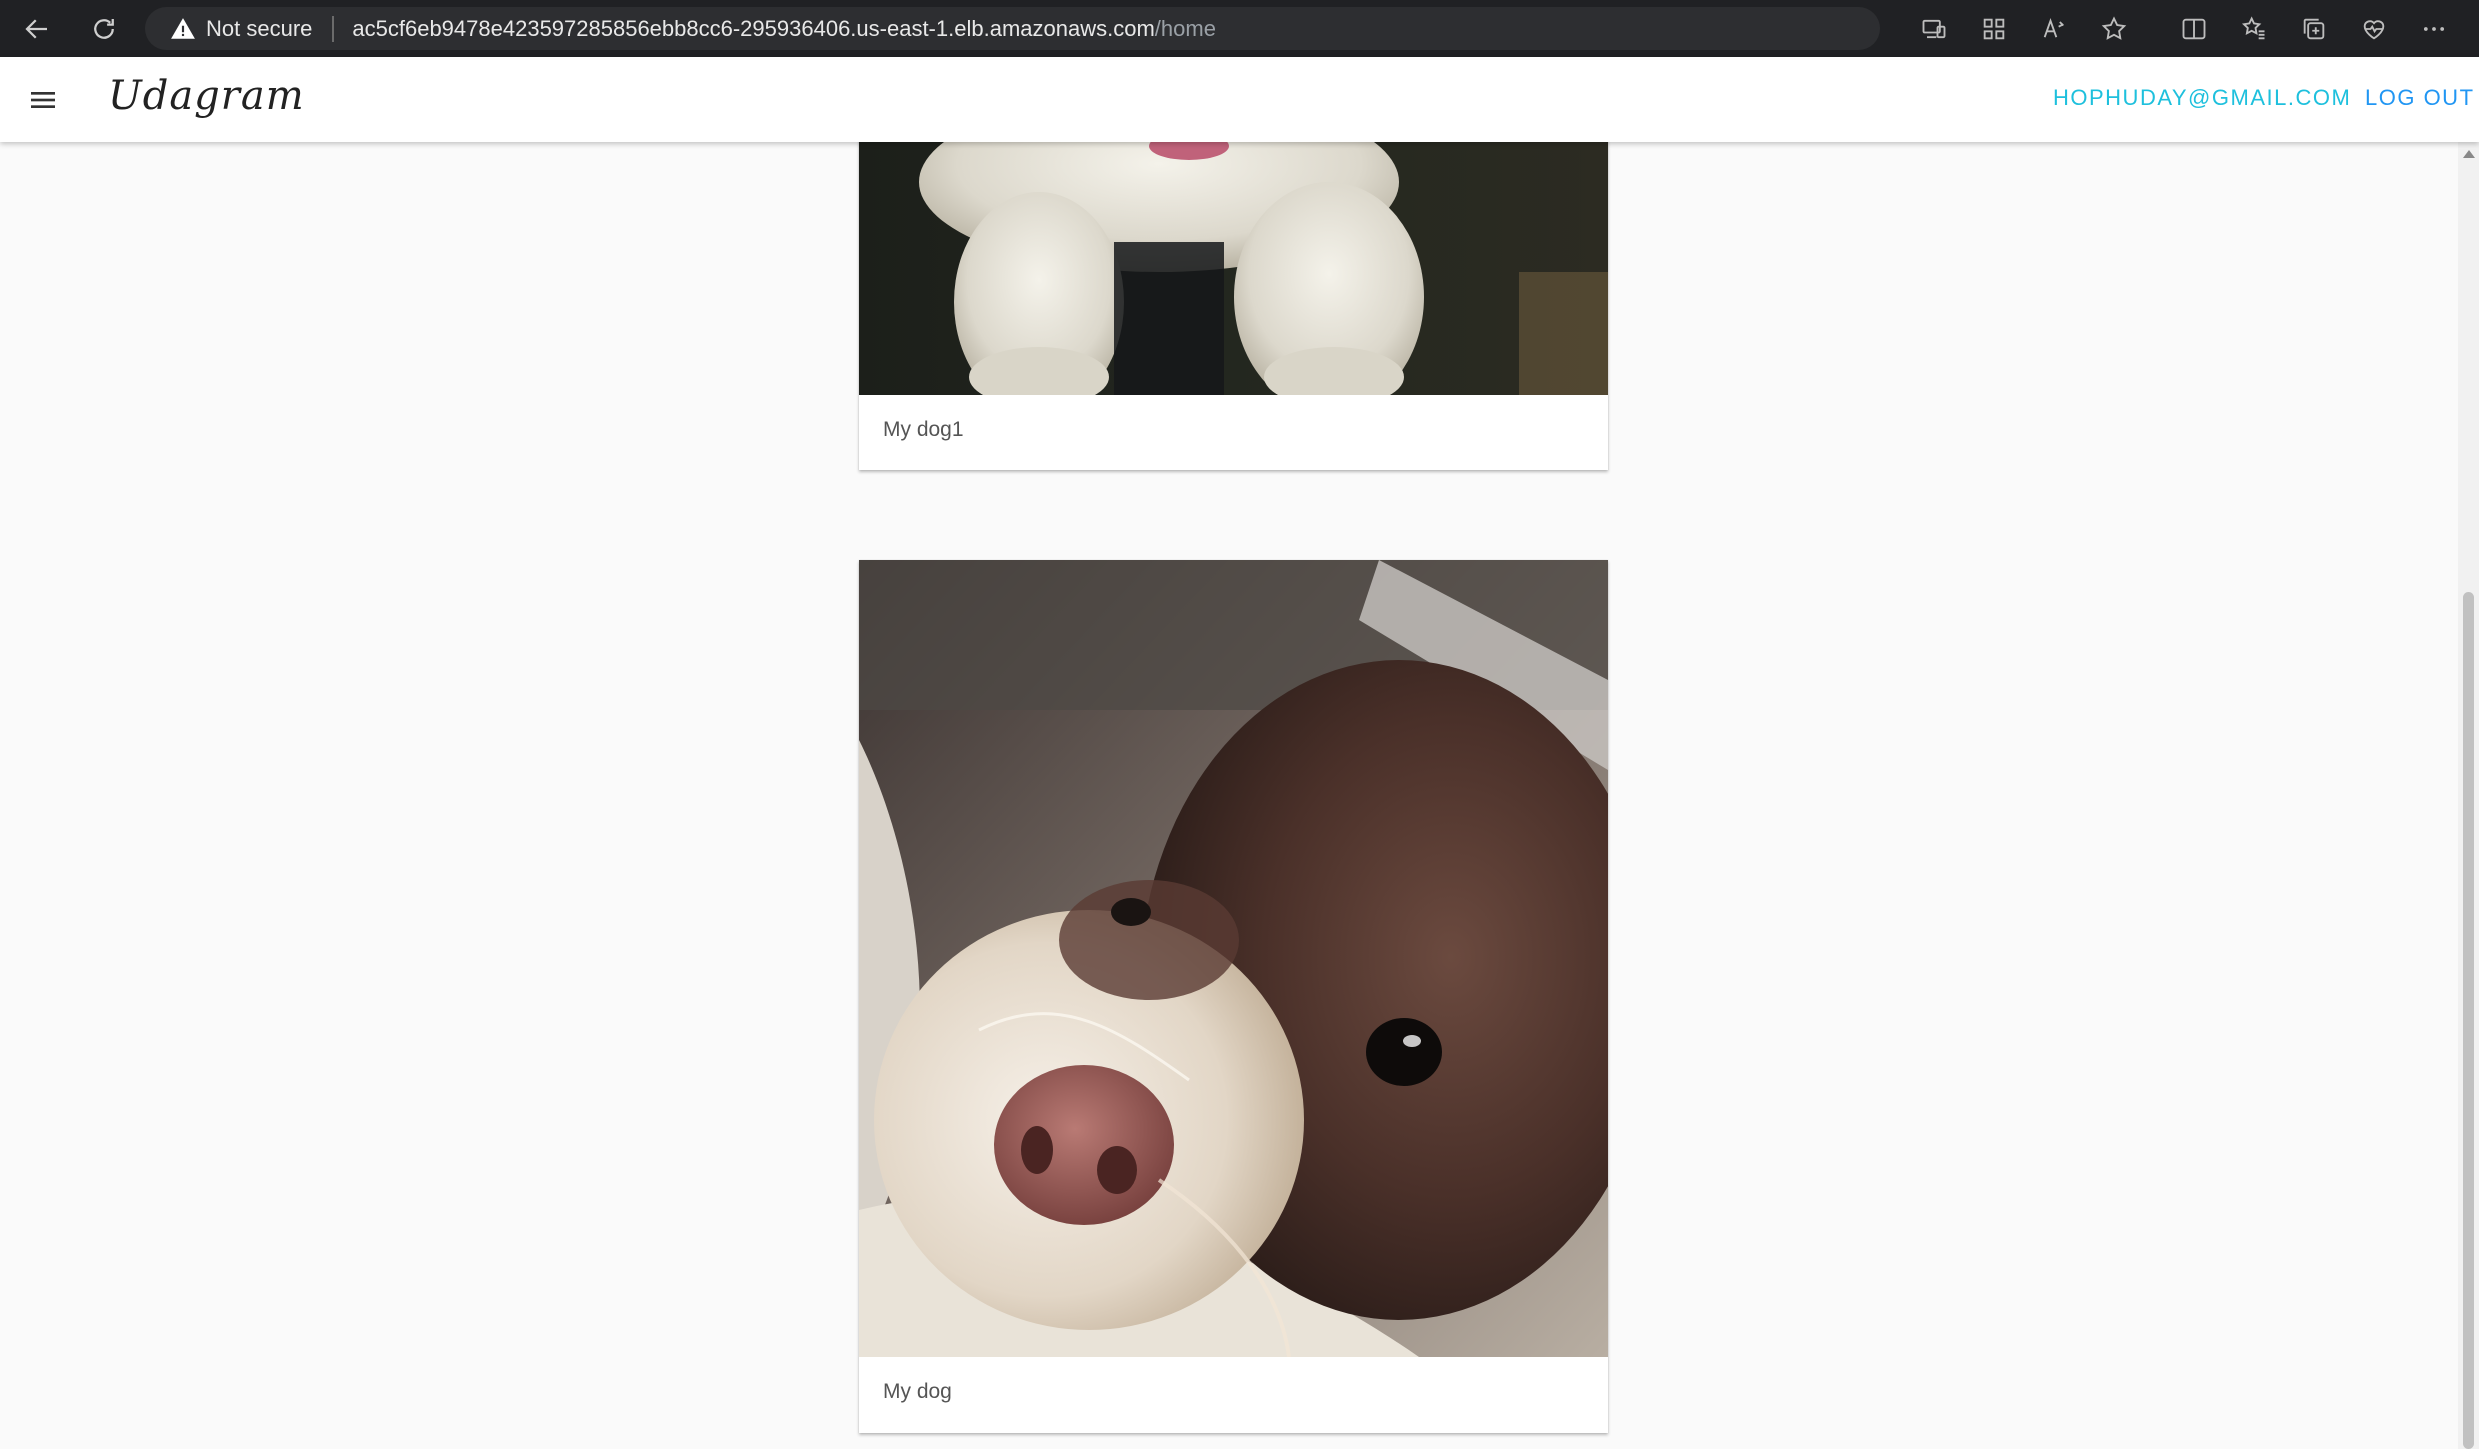 The image size is (2479, 1449). Describe the element at coordinates (1934, 28) in the screenshot. I see `app-available-icon` at that location.